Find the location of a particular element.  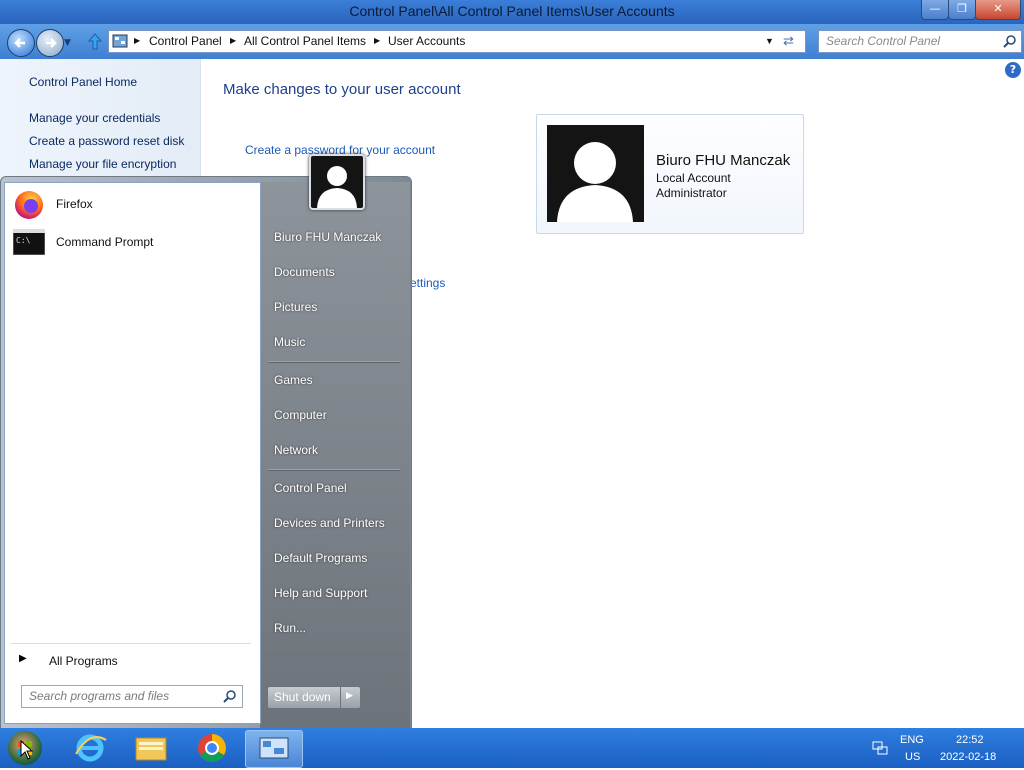

search-box: Search Control Panel is located at coordinates (920, 41).